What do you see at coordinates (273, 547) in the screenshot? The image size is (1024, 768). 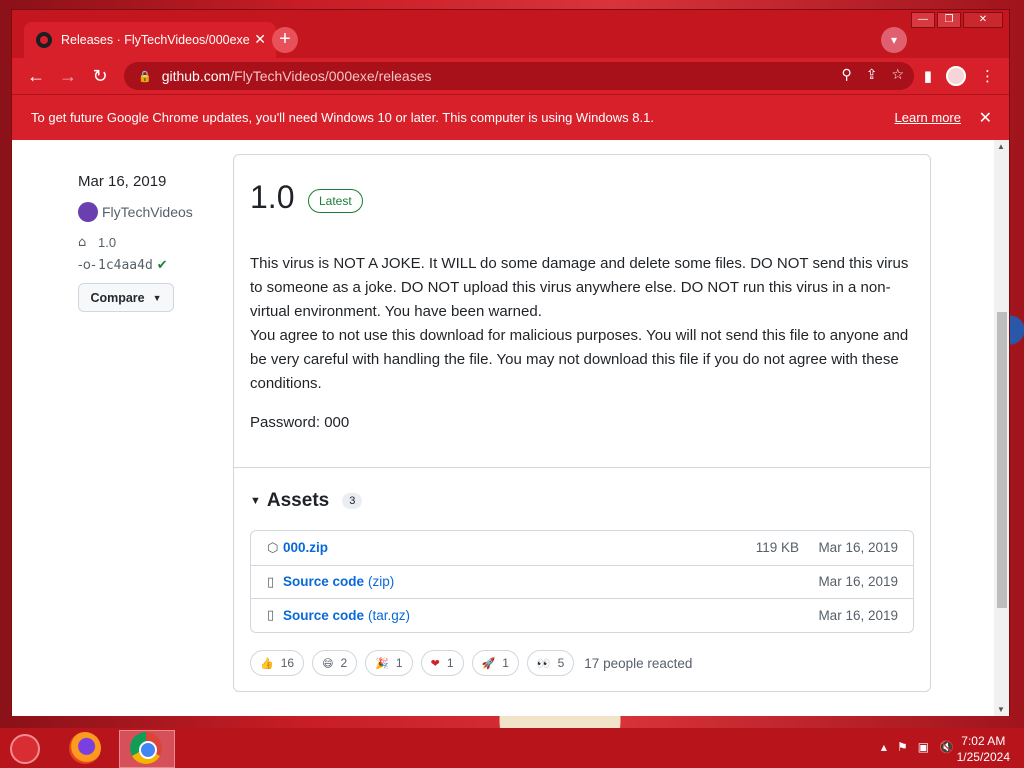 I see `package-icon: ⬡` at bounding box center [273, 547].